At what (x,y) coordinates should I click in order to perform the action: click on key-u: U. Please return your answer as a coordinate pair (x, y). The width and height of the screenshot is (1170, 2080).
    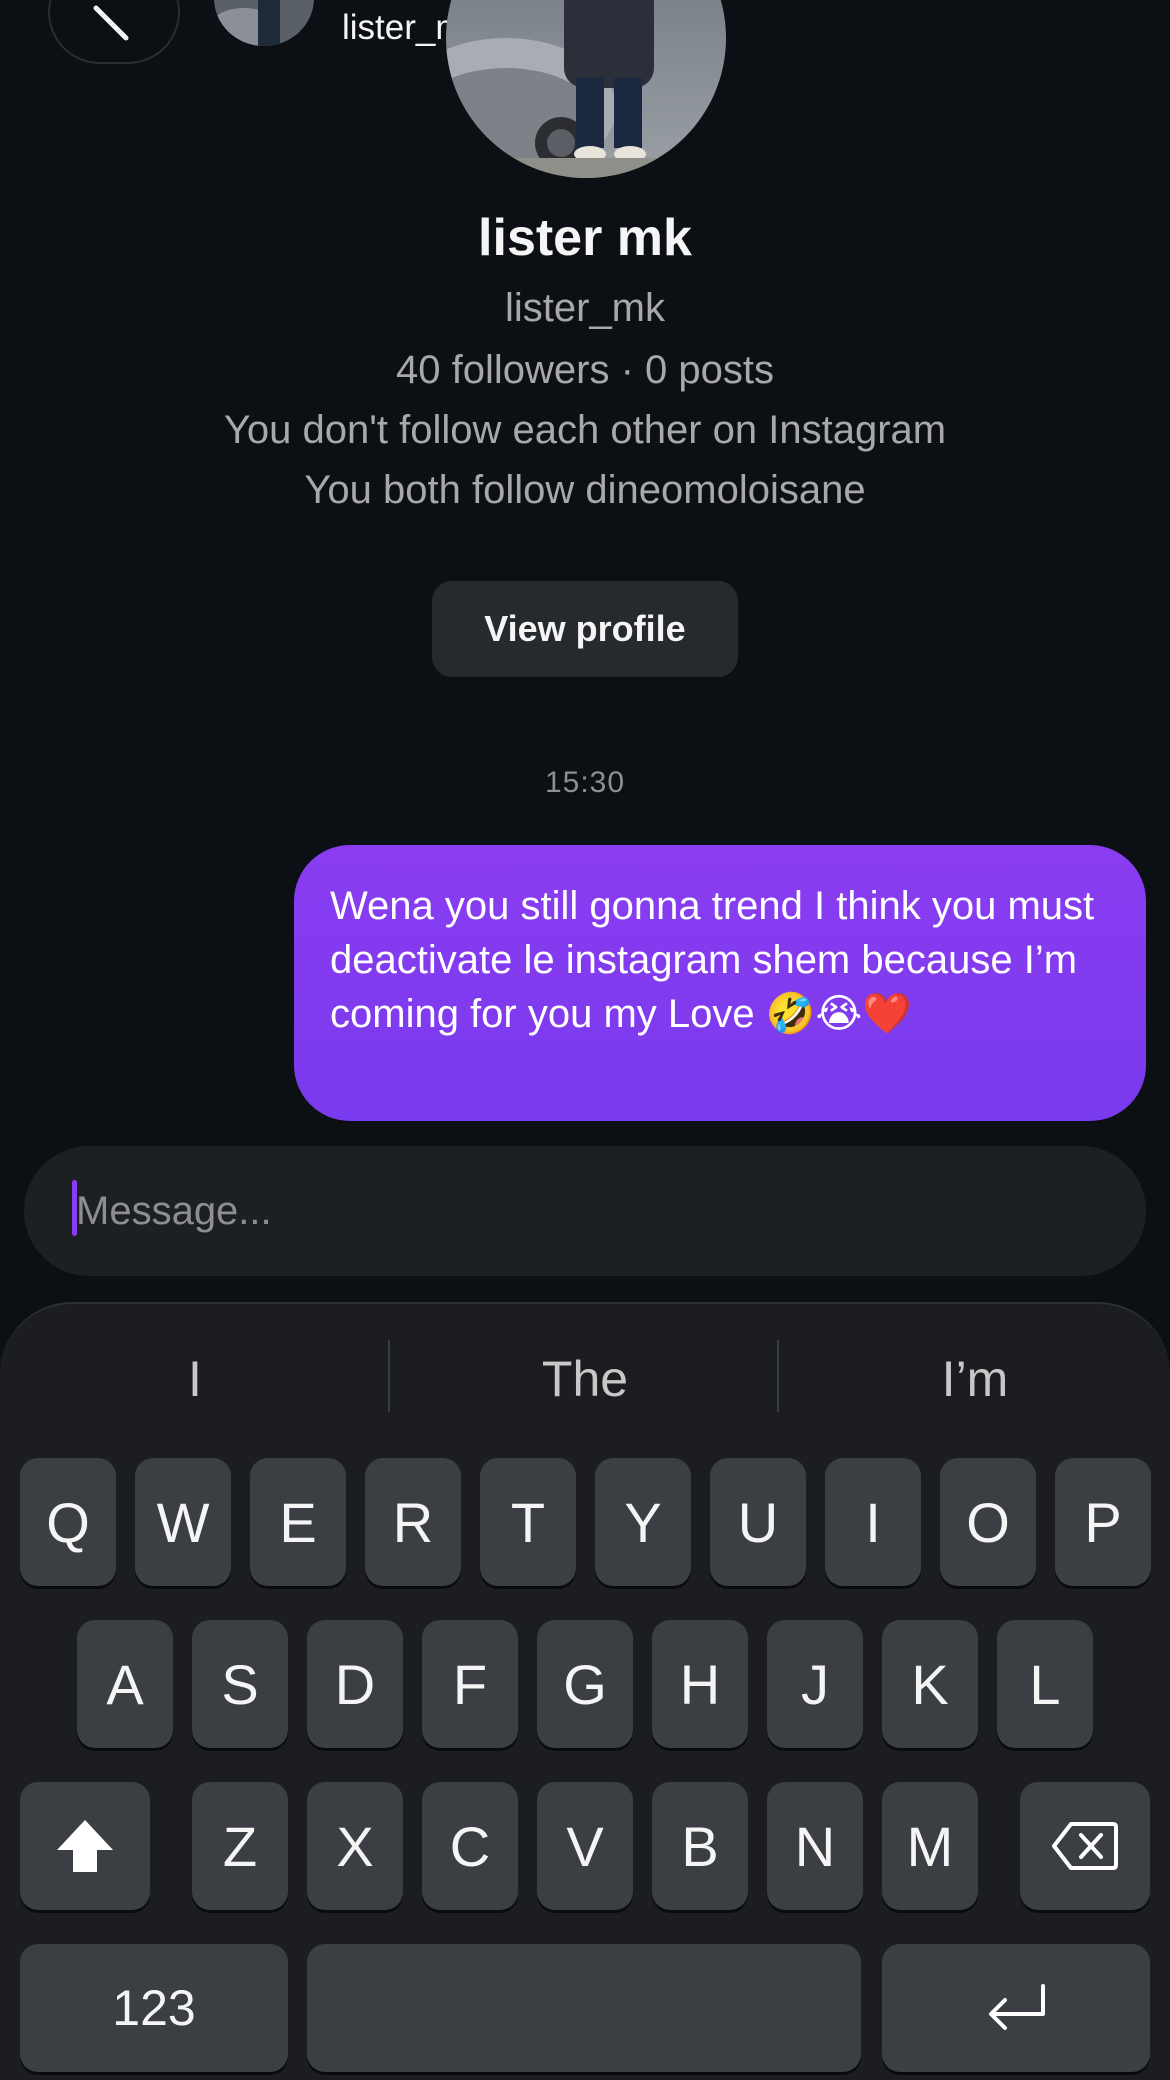
    Looking at the image, I should click on (758, 1522).